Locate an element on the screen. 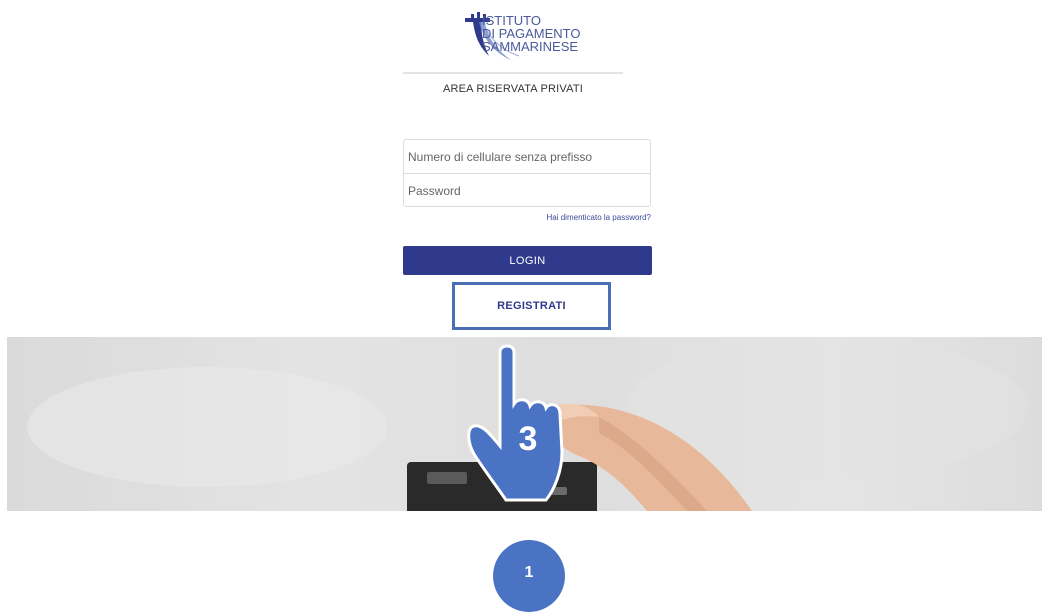 The image size is (1043, 612). login-form is located at coordinates (527, 173).